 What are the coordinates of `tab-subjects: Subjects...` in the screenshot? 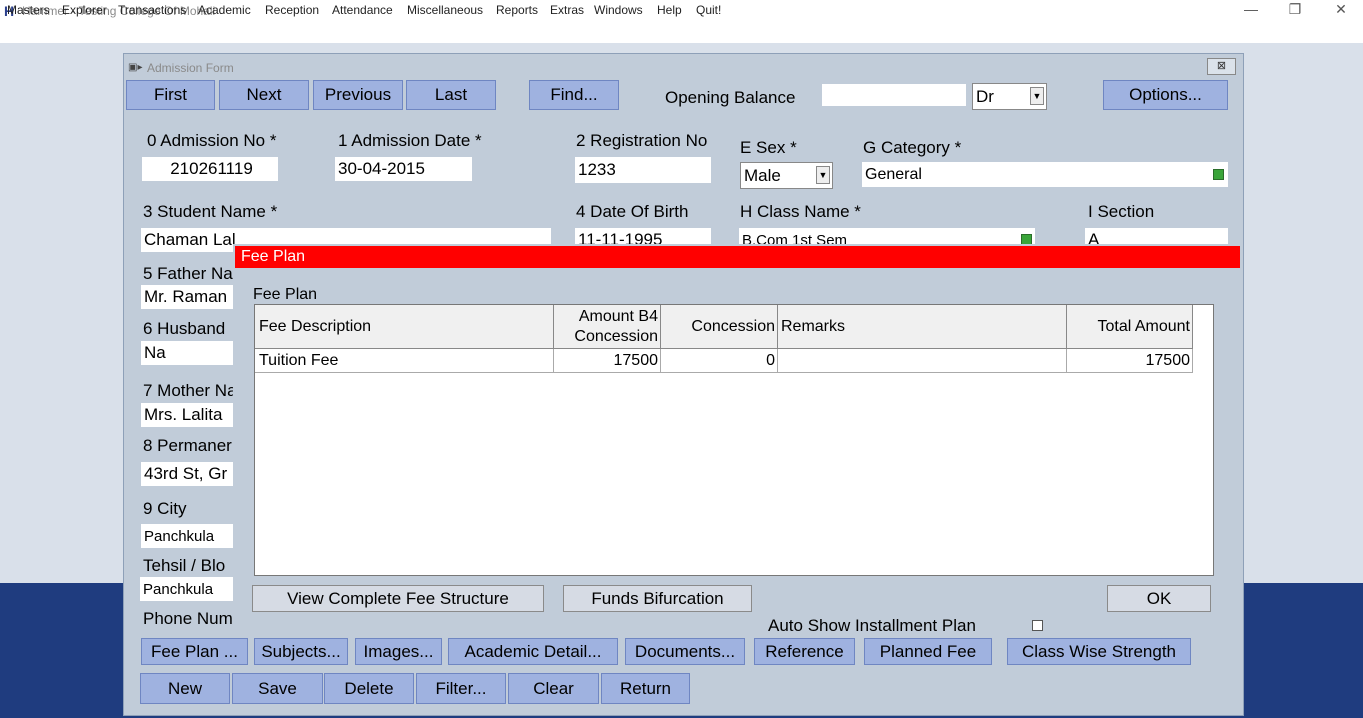 It's located at (301, 651).